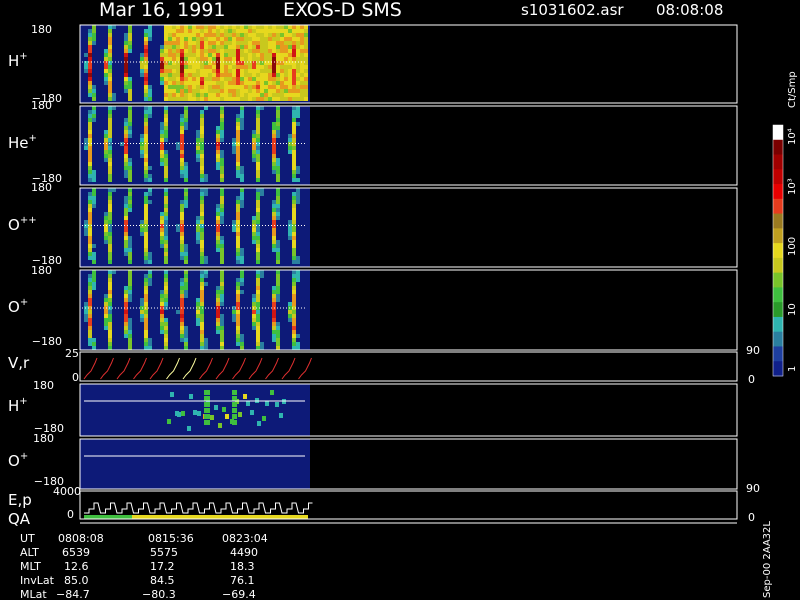 Image resolution: width=800 pixels, height=600 pixels. I want to click on plot-instrument: EXOS-D SMS, so click(342, 10).